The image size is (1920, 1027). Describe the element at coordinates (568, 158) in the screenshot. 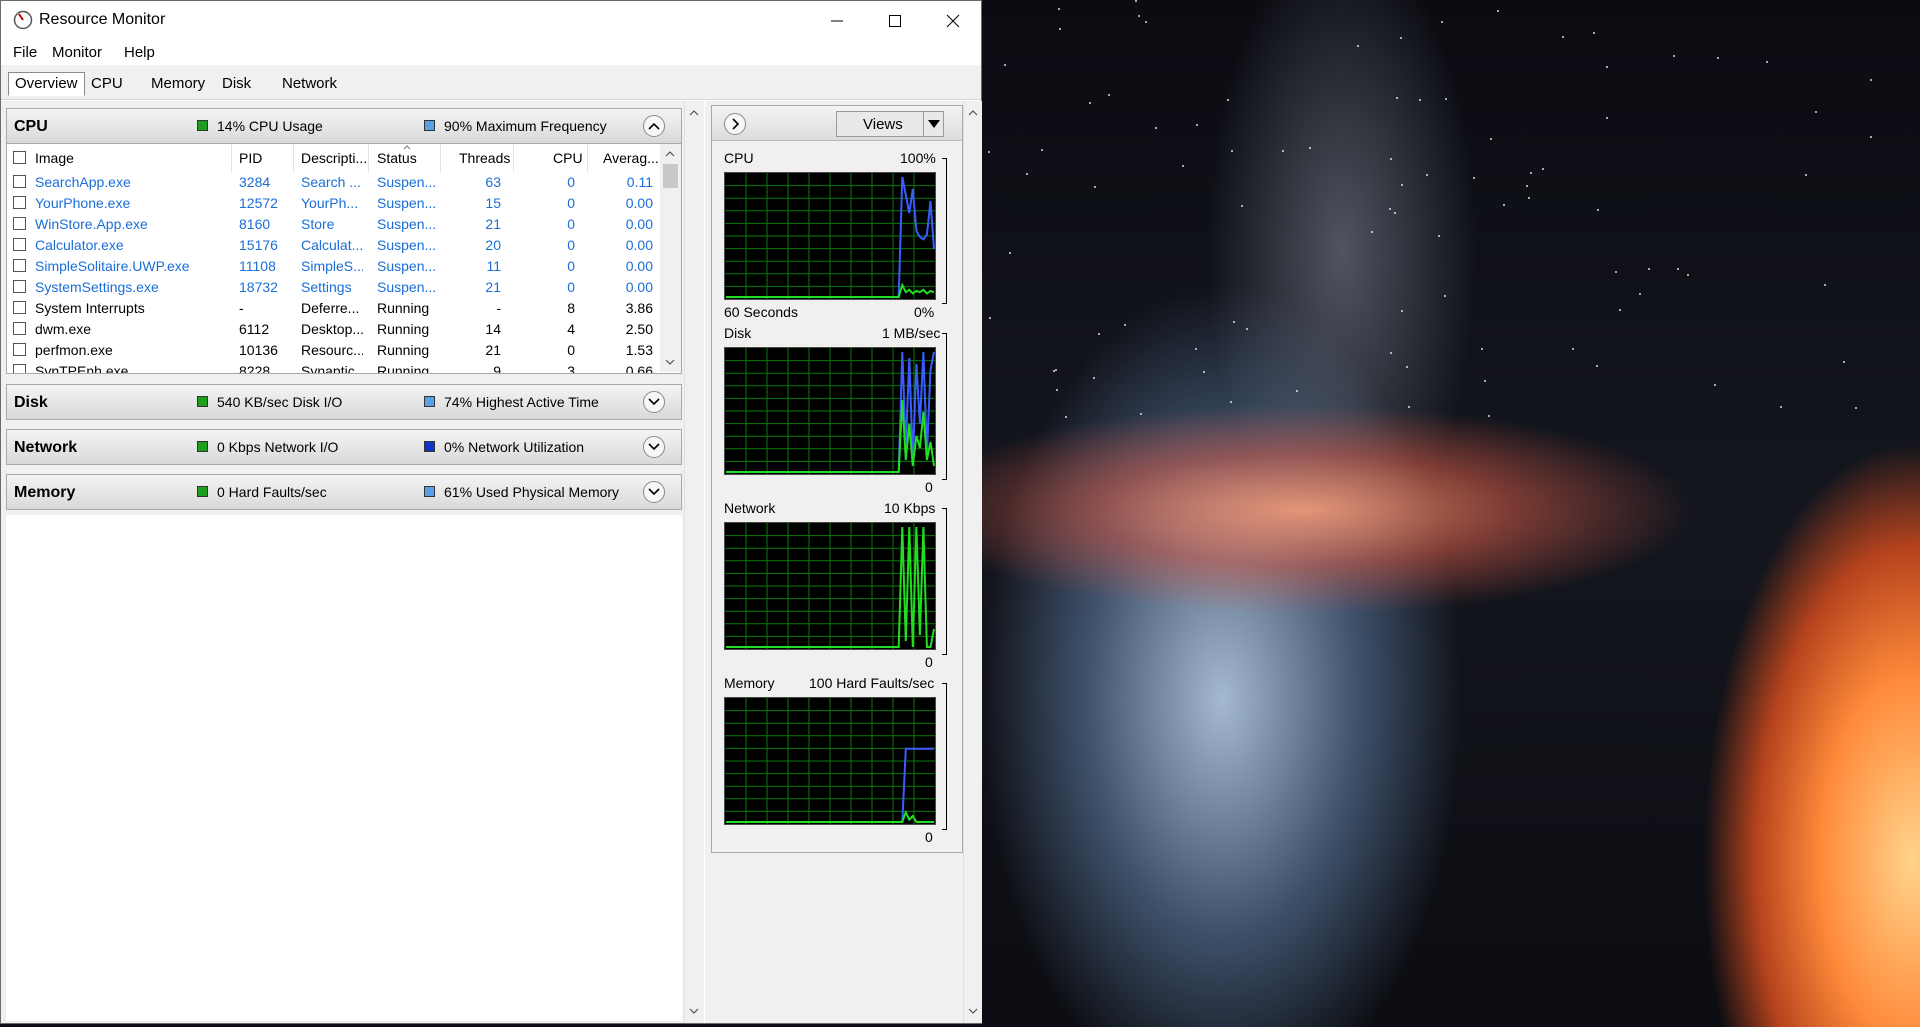

I see `column-header-cpu: CPU` at that location.